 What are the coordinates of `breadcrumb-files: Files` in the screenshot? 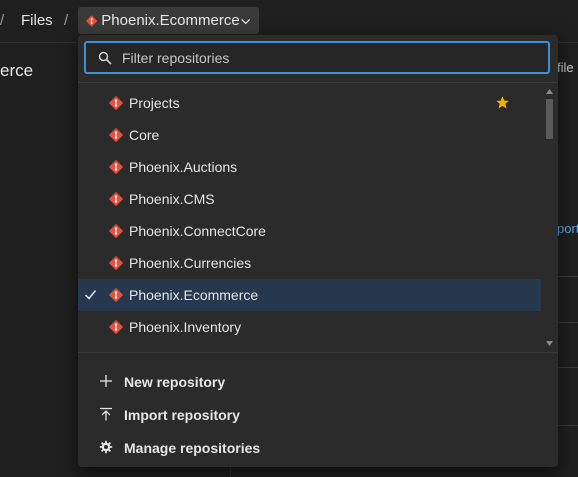 It's located at (37, 20).